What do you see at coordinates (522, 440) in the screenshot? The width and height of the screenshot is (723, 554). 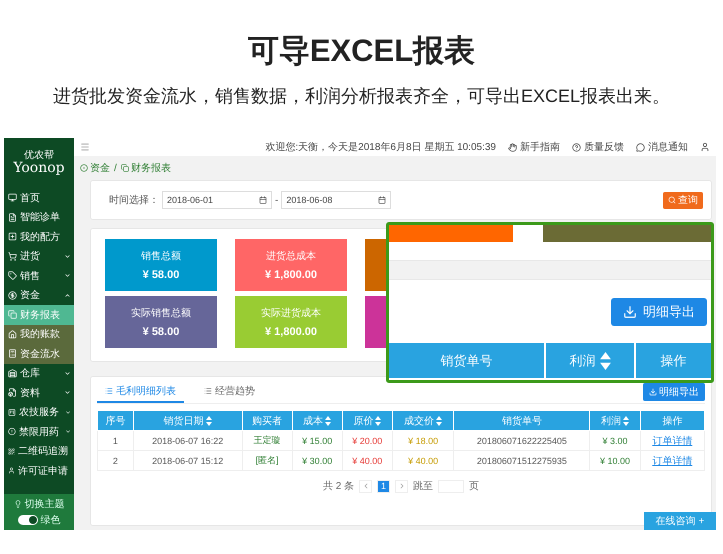 I see `table-cell: 201806071622225405` at bounding box center [522, 440].